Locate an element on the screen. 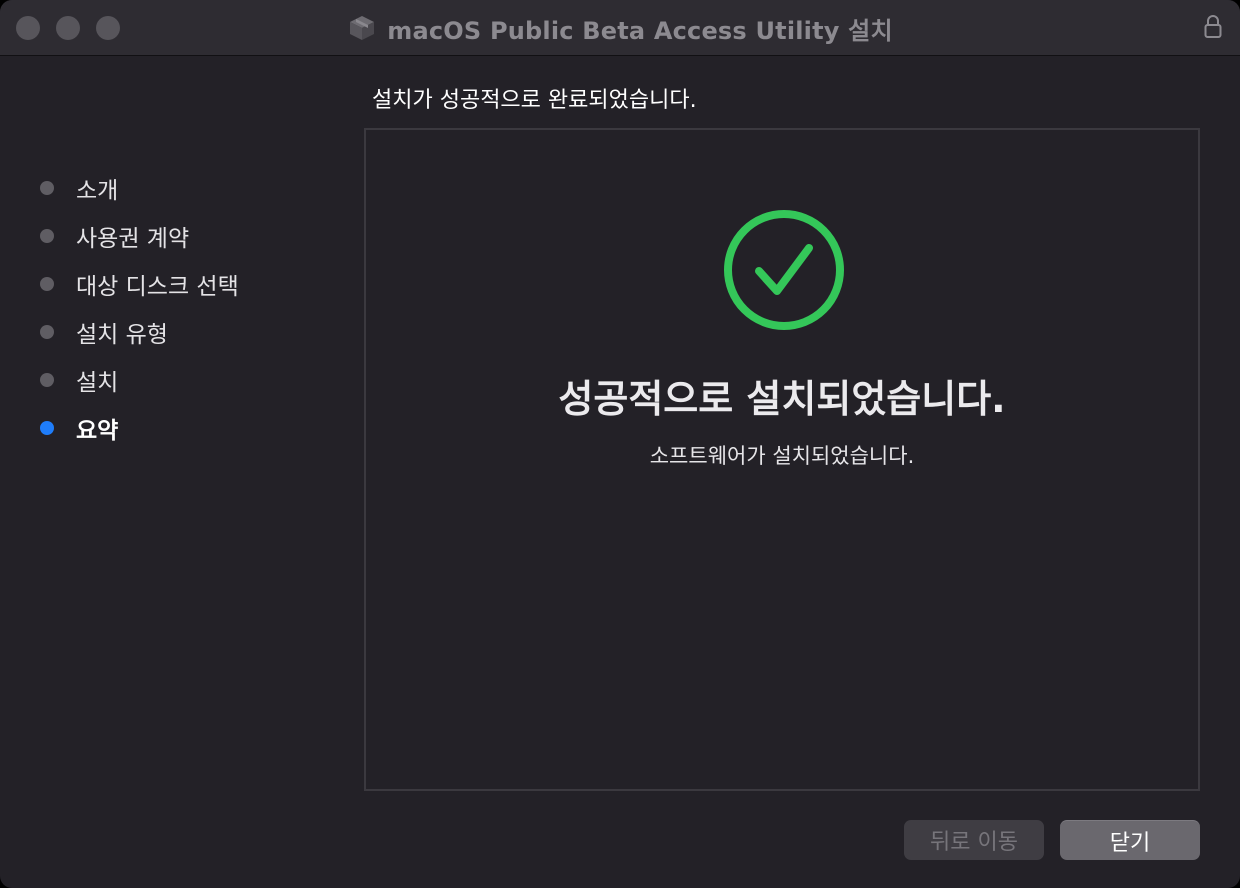 The height and width of the screenshot is (888, 1240). step-label: 설치 is located at coordinates (97, 383).